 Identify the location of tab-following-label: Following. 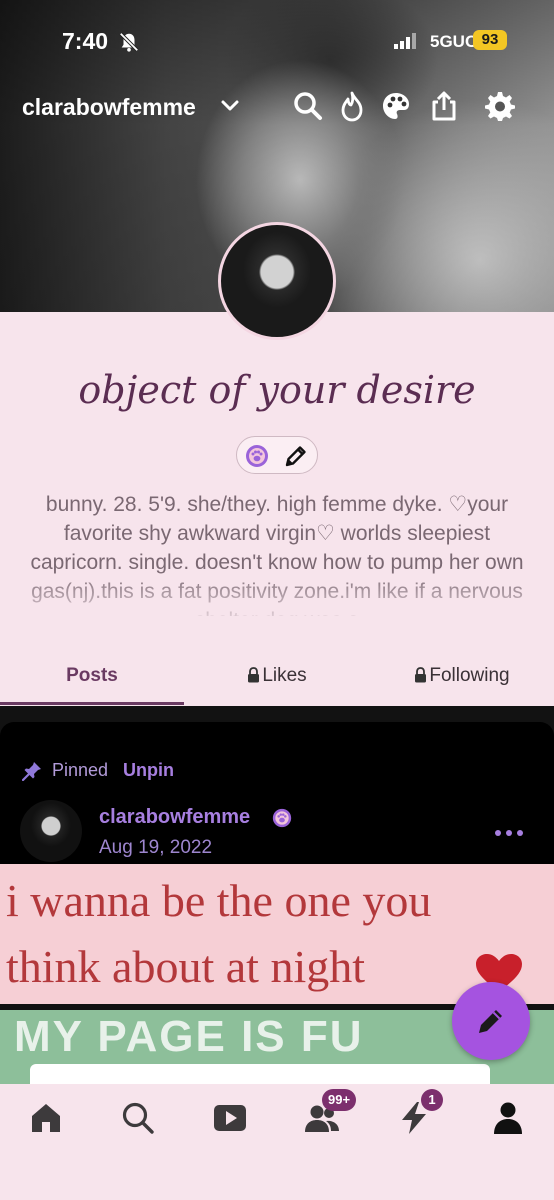
(469, 675).